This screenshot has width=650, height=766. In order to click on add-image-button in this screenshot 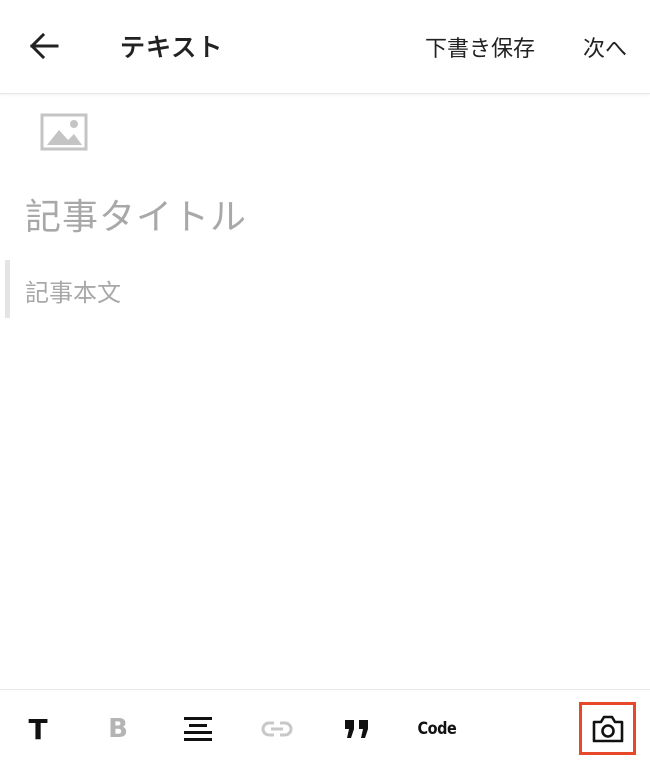, I will do `click(64, 132)`.